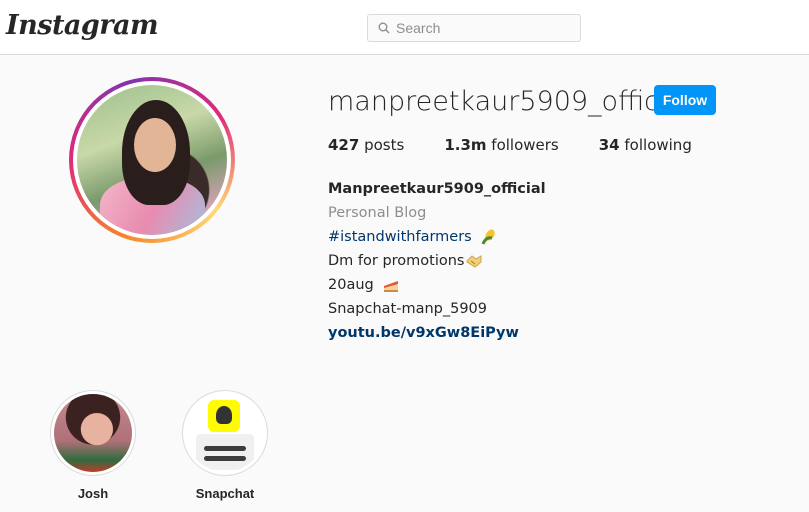  I want to click on profile-username: manpreetkaur5909_official, so click(509, 101).